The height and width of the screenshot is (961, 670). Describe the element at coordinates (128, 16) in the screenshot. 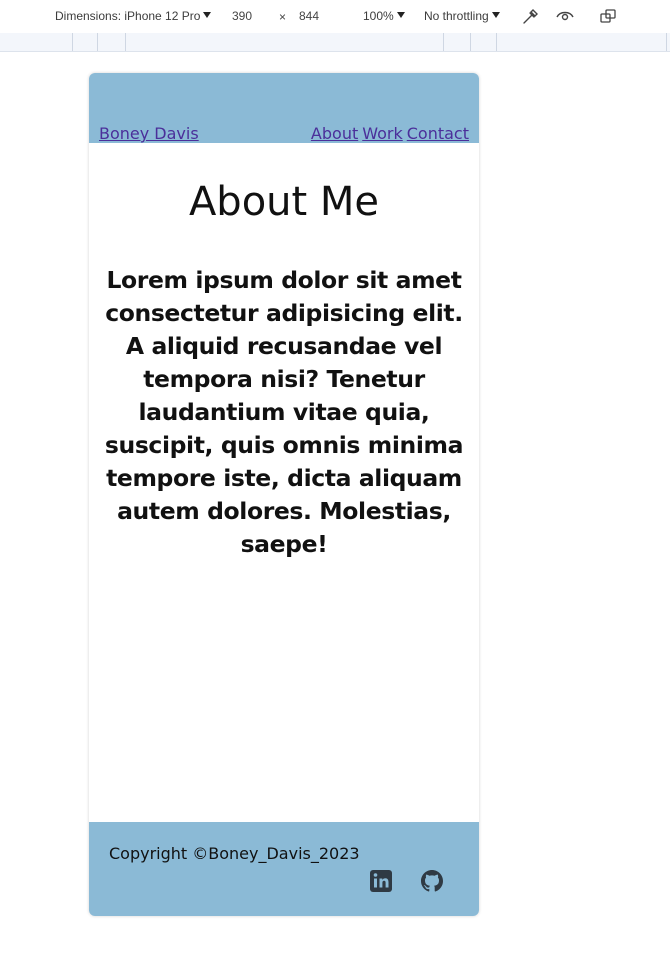

I see `device-dimensions-label: Dimensions: iPhone 12 Pro` at that location.